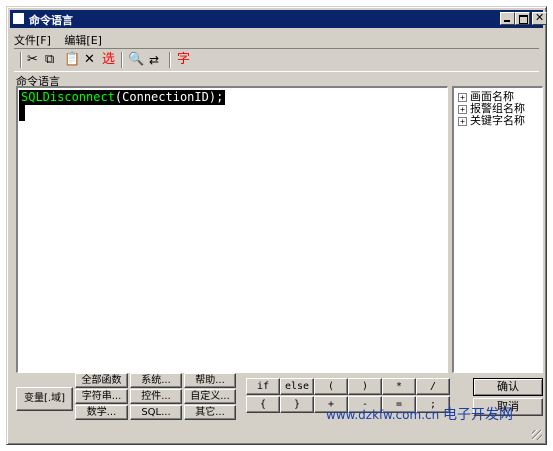 The width and height of the screenshot is (553, 451). Describe the element at coordinates (44, 399) in the screenshot. I see `variable-button: 变量[.域]` at that location.